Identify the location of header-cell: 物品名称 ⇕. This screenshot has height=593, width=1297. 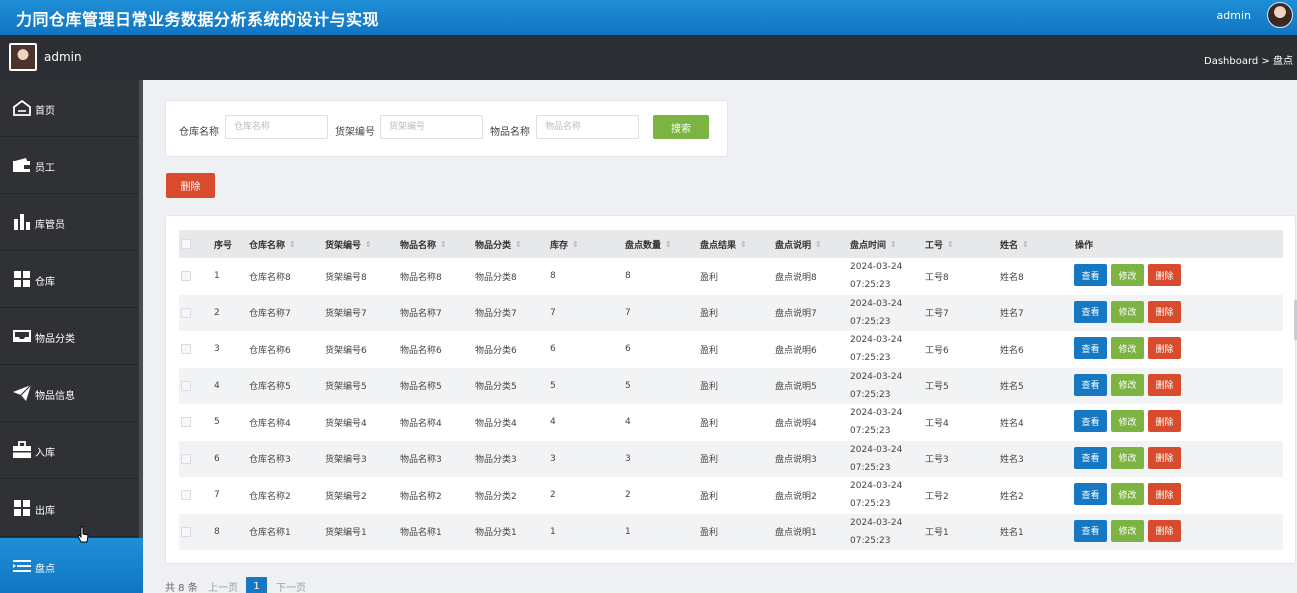
(423, 244).